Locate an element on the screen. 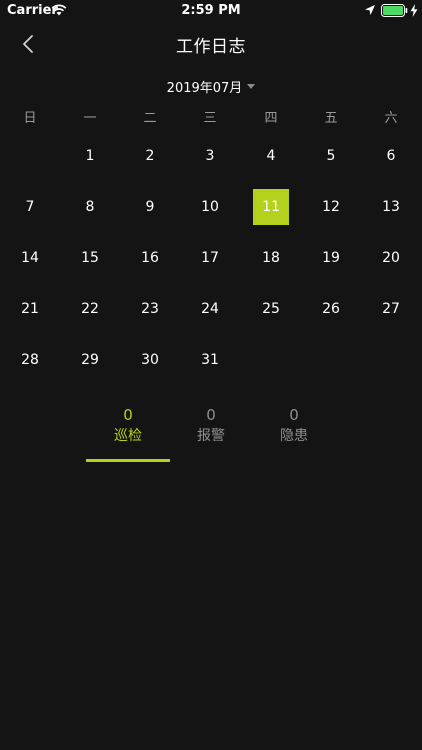 This screenshot has height=750, width=422. tab-alarm: 0 报警 is located at coordinates (211, 434).